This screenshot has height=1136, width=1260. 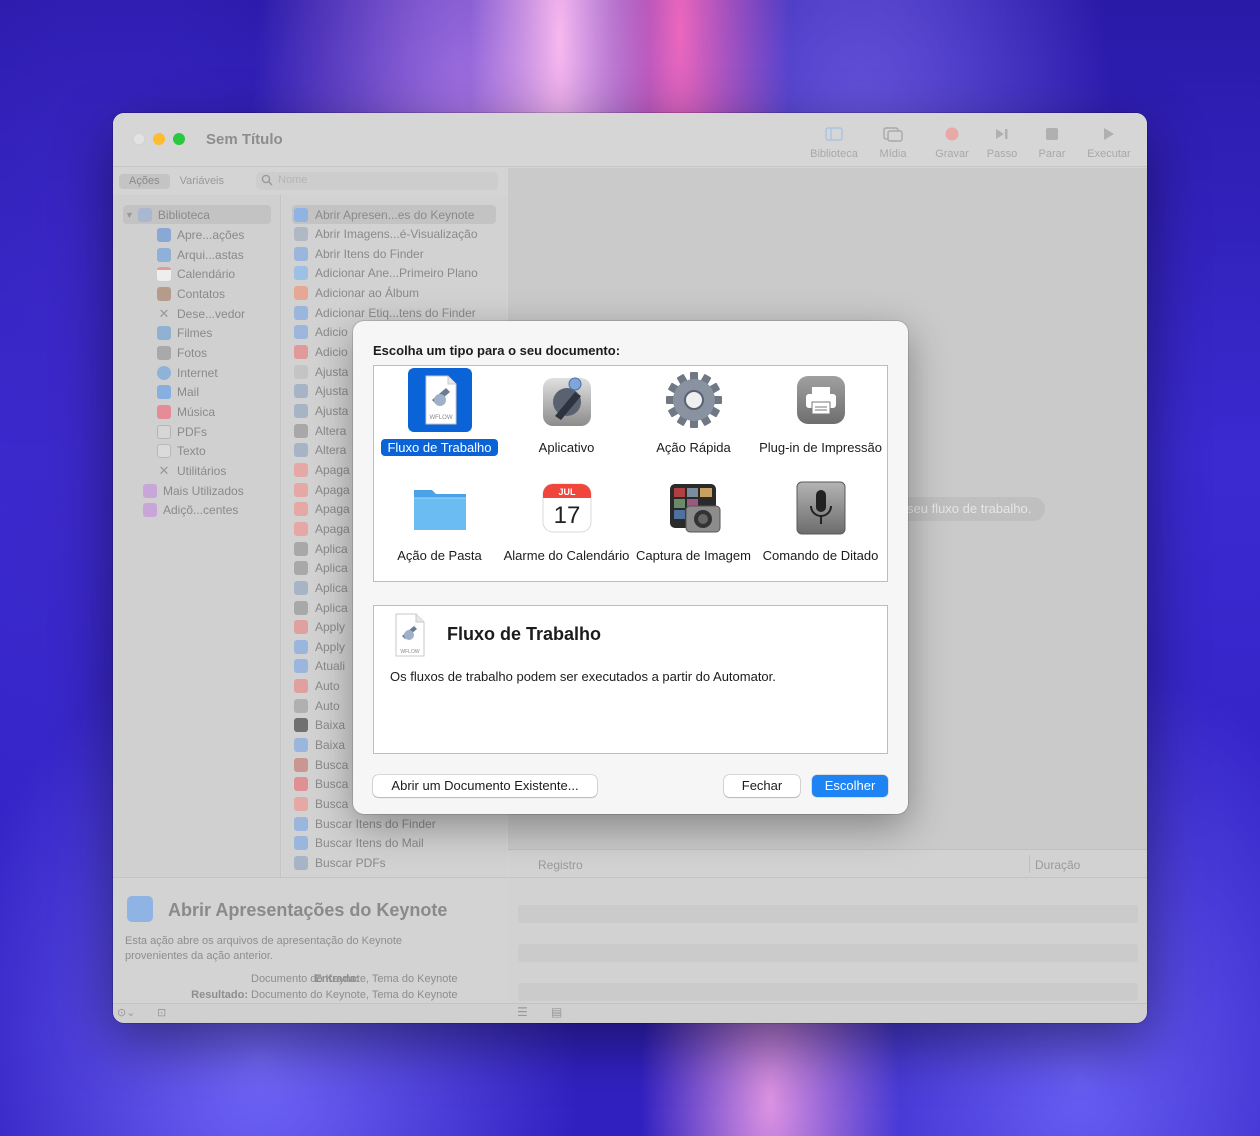 I want to click on action-item: Buscar Itens do Finder, so click(x=365, y=823).